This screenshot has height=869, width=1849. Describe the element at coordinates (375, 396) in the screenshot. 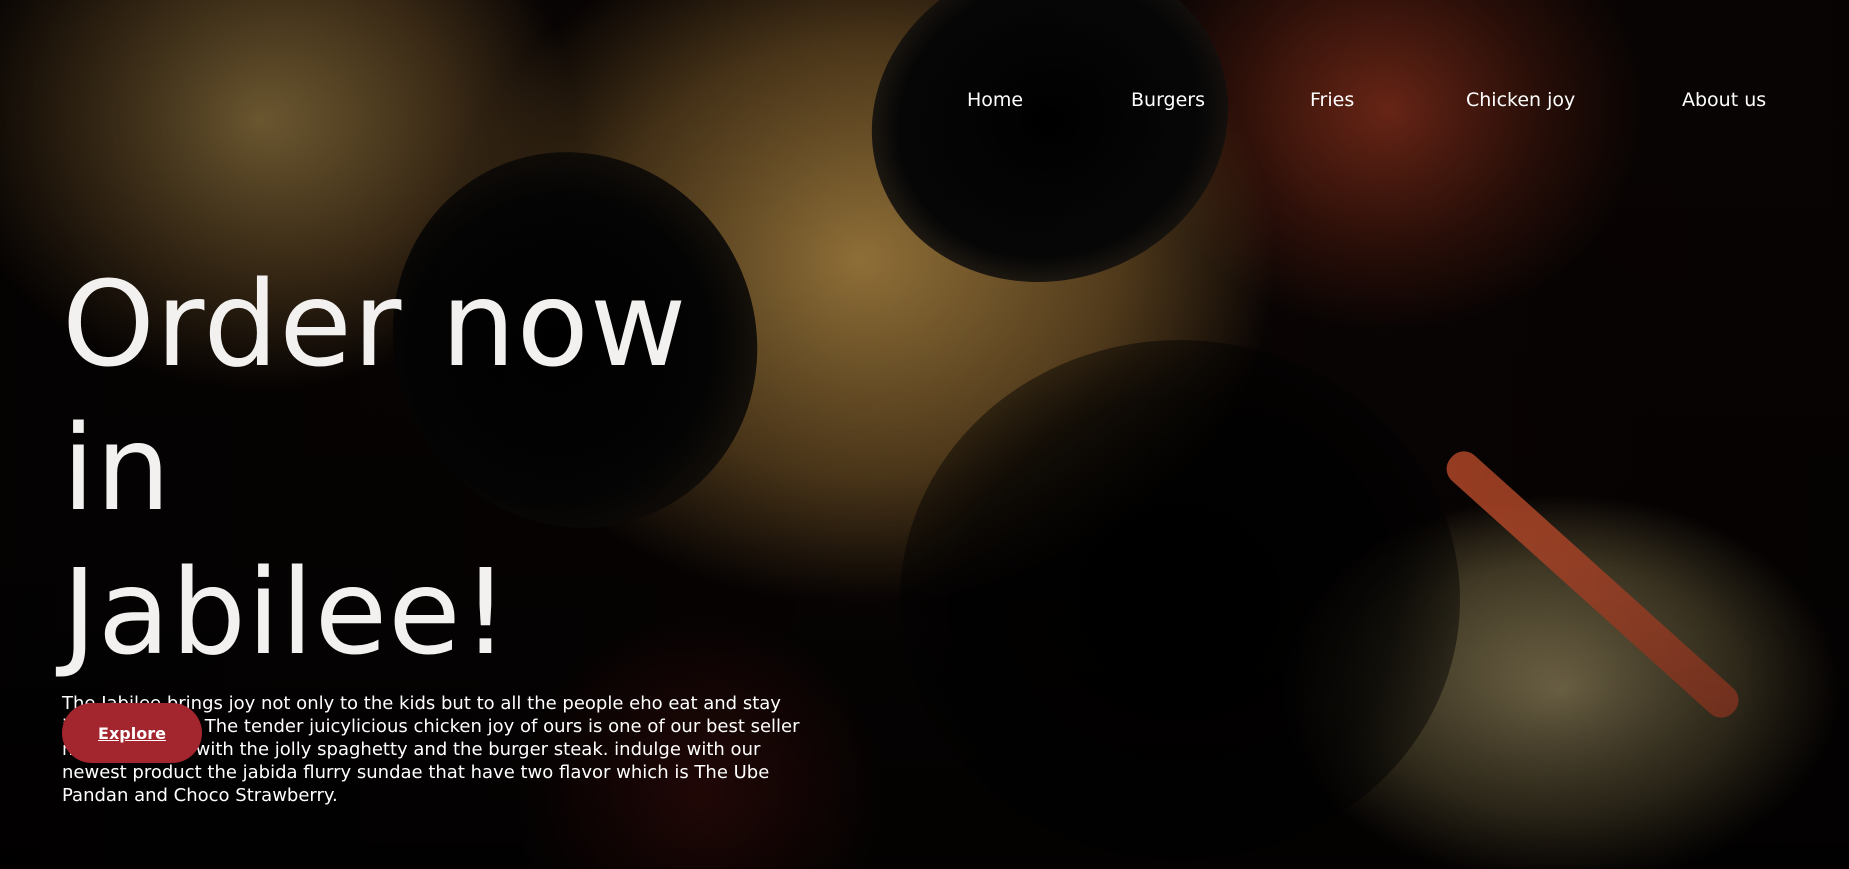

I see `hero-title-line-1: Order now in` at that location.